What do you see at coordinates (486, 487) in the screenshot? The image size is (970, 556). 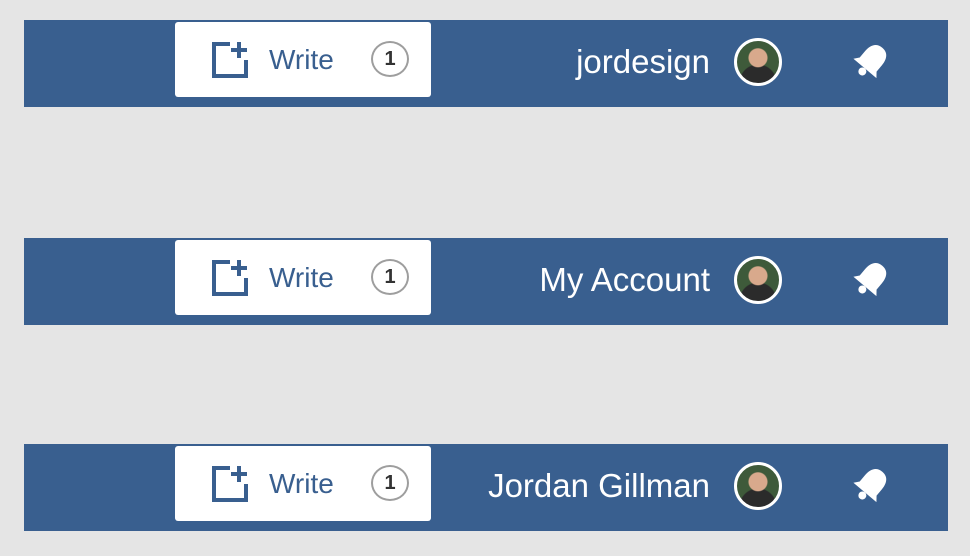 I see `masterbar-variant-3: Write 1 Jordan Gillman` at bounding box center [486, 487].